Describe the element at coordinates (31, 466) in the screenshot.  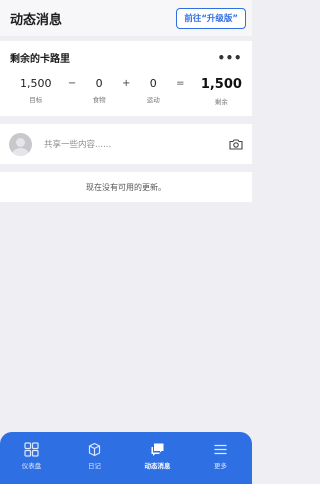
I see `tab-label: 仪表盘` at that location.